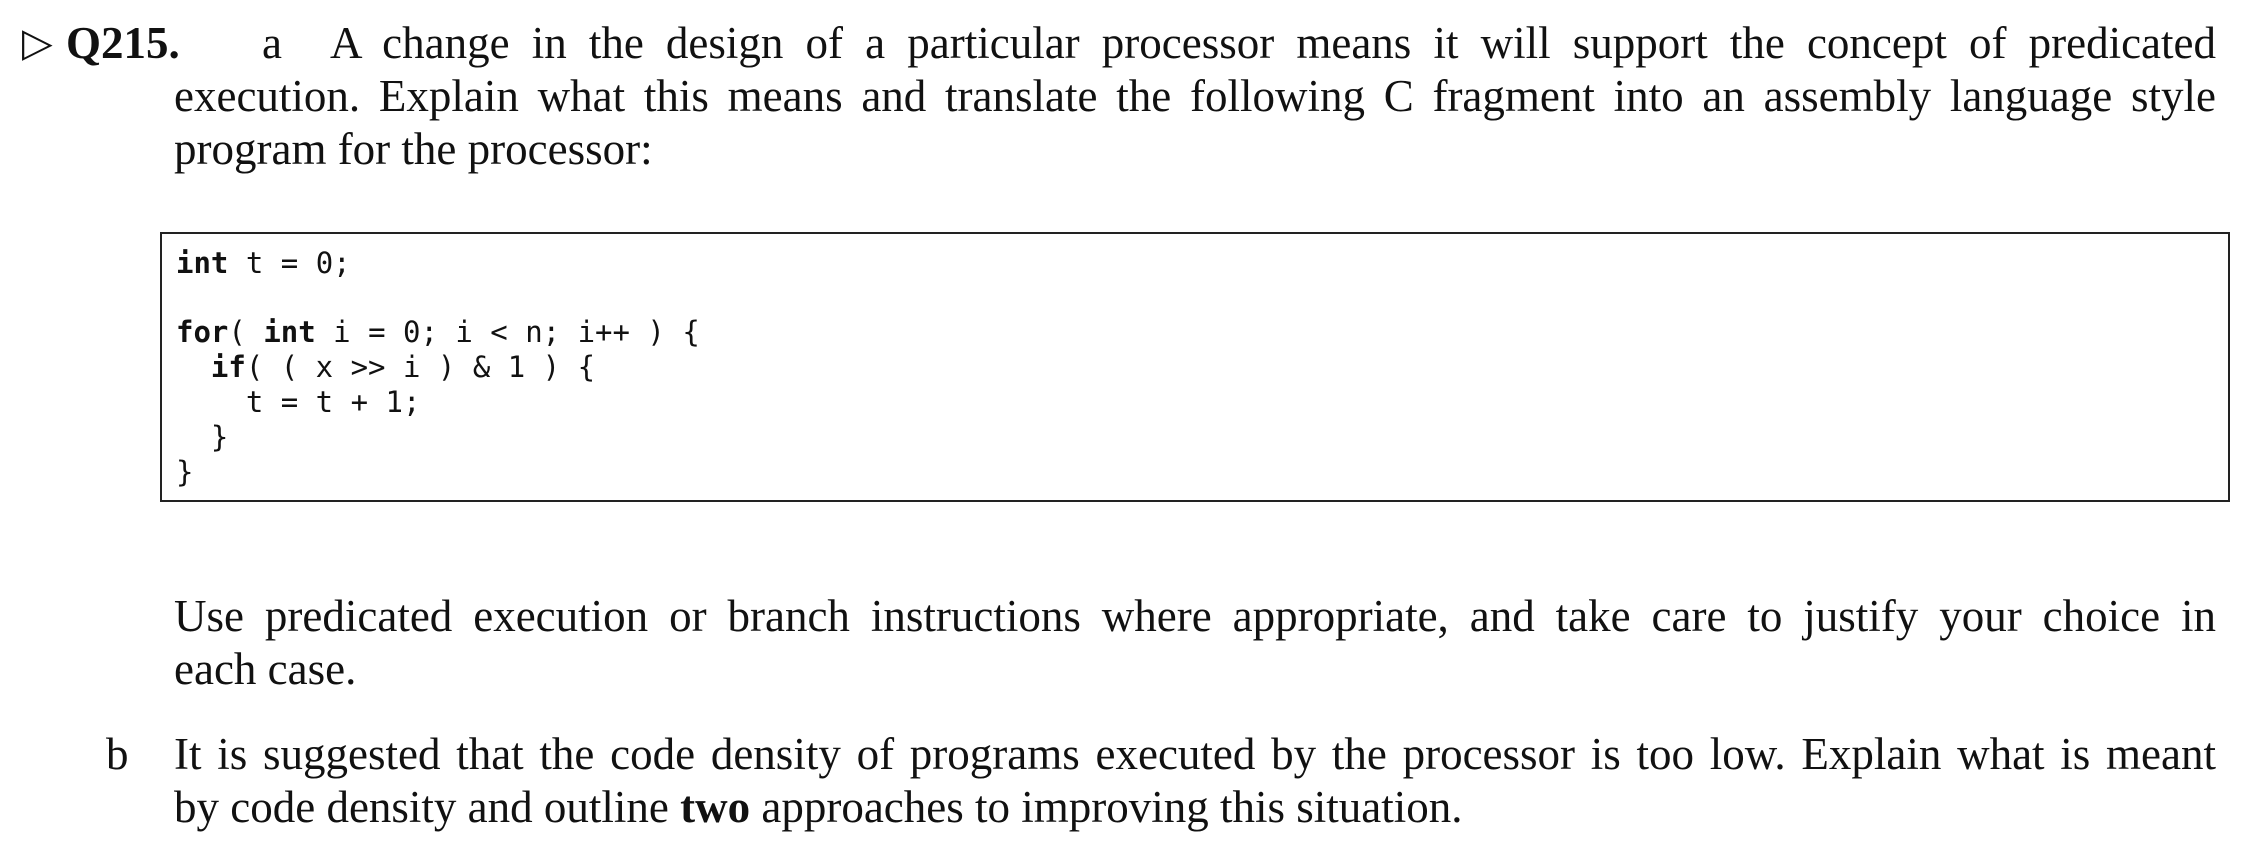 This screenshot has height=847, width=2249. I want to click on code-line-2: for( int i = 0; i < n; i++ ) {, so click(438, 332).